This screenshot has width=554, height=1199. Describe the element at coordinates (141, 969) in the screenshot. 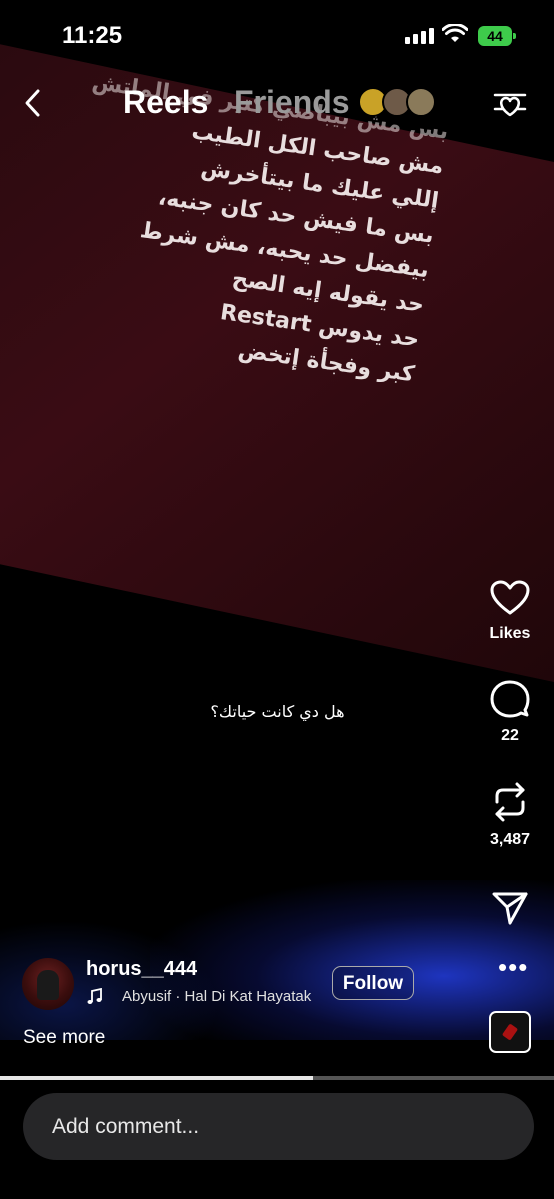

I see `username: horus__444` at that location.